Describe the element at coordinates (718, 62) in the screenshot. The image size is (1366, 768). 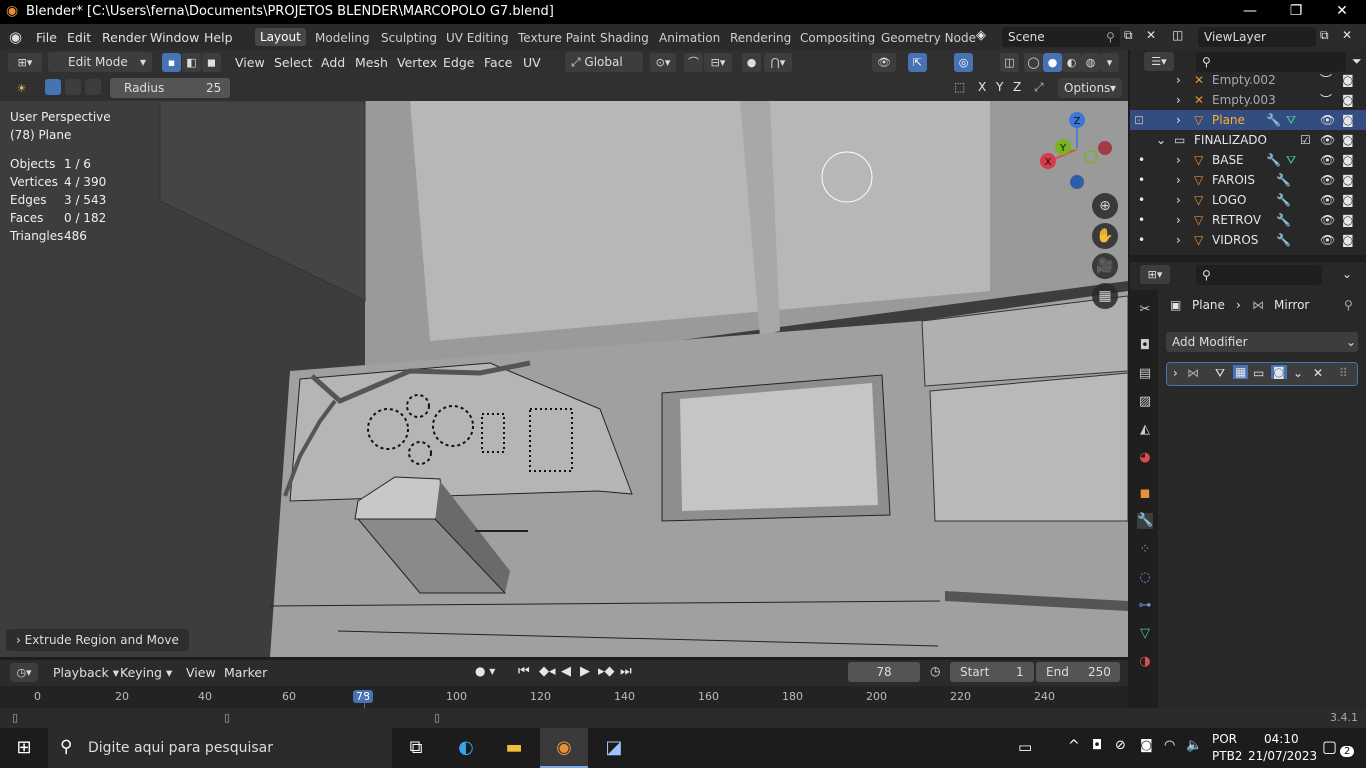
I see `snap-target-icon: ⊟▾` at that location.